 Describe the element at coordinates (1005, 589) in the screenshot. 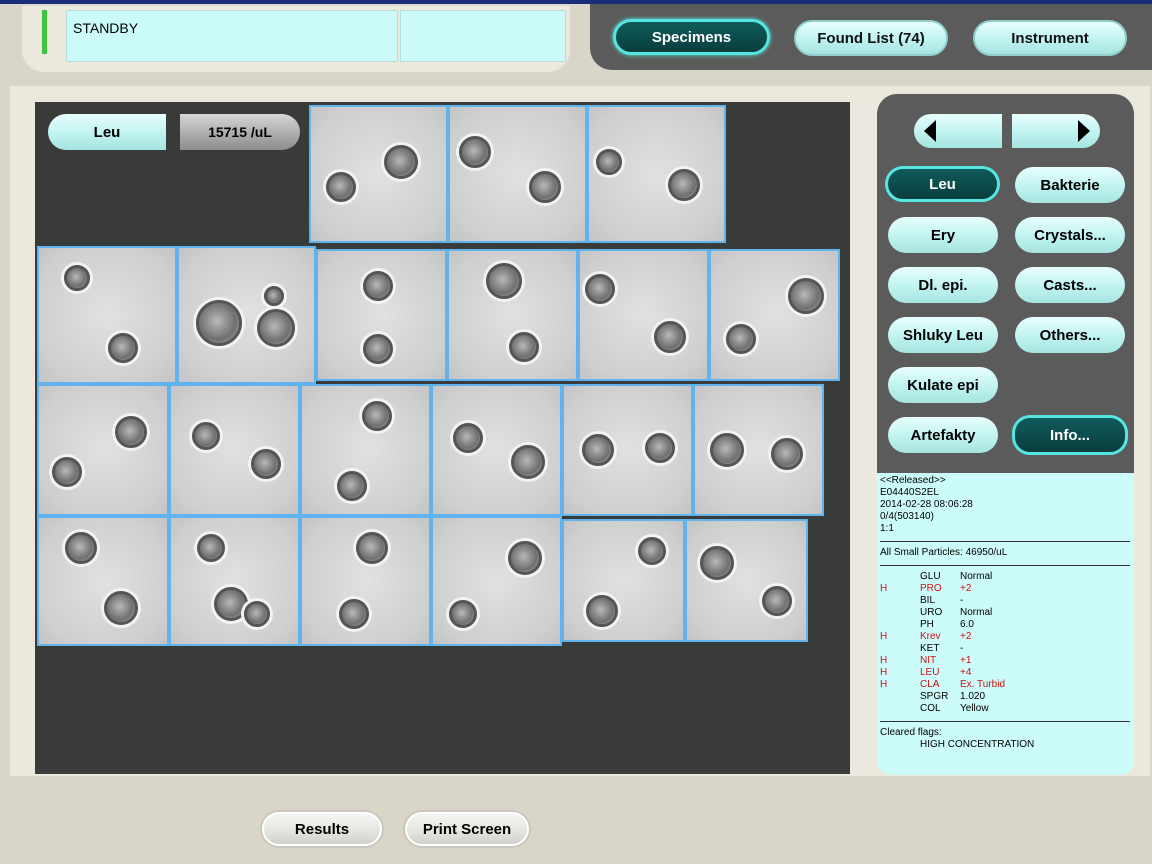

I see `result-row: H PRO +2` at that location.